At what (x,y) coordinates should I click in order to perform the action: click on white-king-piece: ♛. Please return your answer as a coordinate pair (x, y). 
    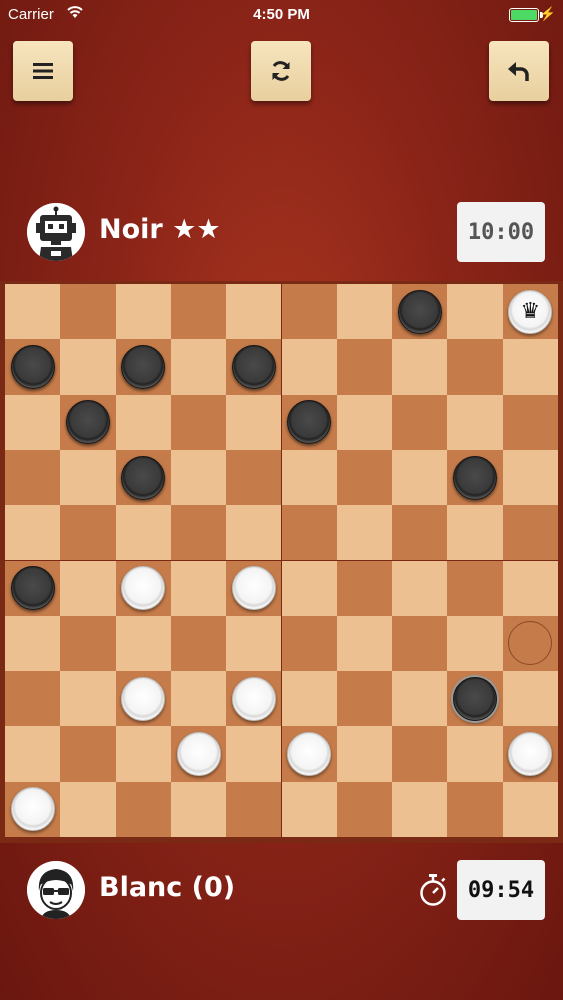
    Looking at the image, I should click on (530, 311).